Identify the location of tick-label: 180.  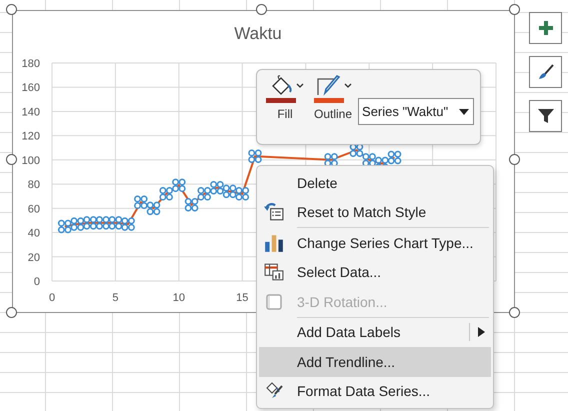
(31, 64).